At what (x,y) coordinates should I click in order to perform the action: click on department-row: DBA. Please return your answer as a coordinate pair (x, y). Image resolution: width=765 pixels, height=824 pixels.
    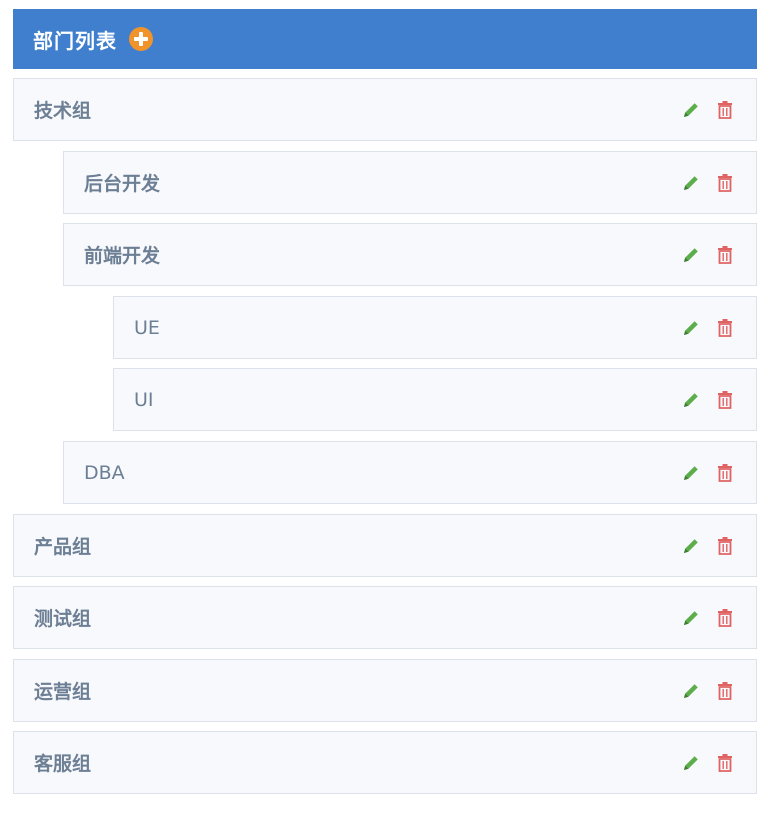
    Looking at the image, I should click on (410, 472).